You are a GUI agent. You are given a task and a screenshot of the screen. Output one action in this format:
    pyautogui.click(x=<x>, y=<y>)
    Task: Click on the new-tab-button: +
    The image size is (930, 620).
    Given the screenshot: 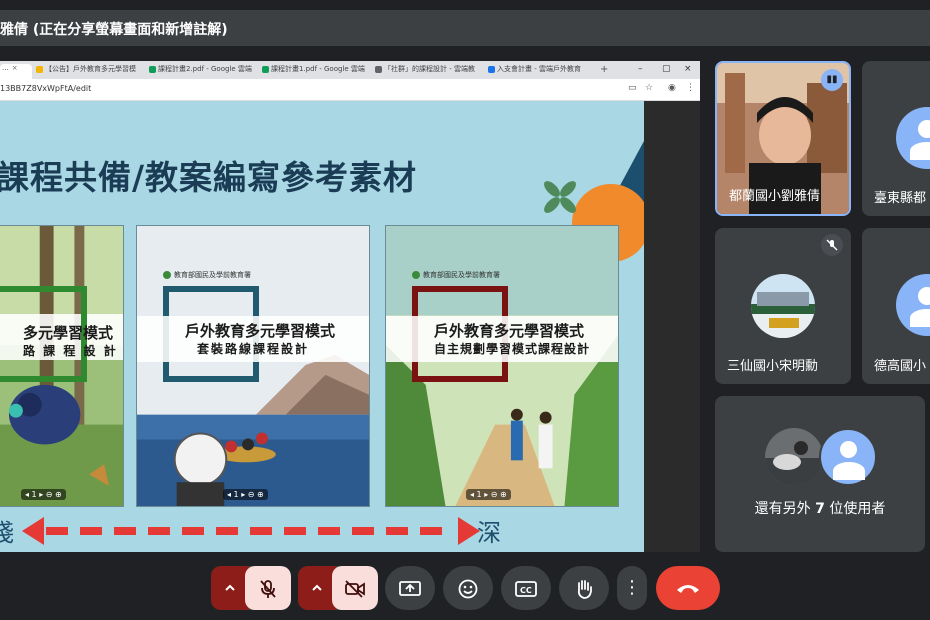 What is the action you would take?
    pyautogui.click(x=604, y=69)
    